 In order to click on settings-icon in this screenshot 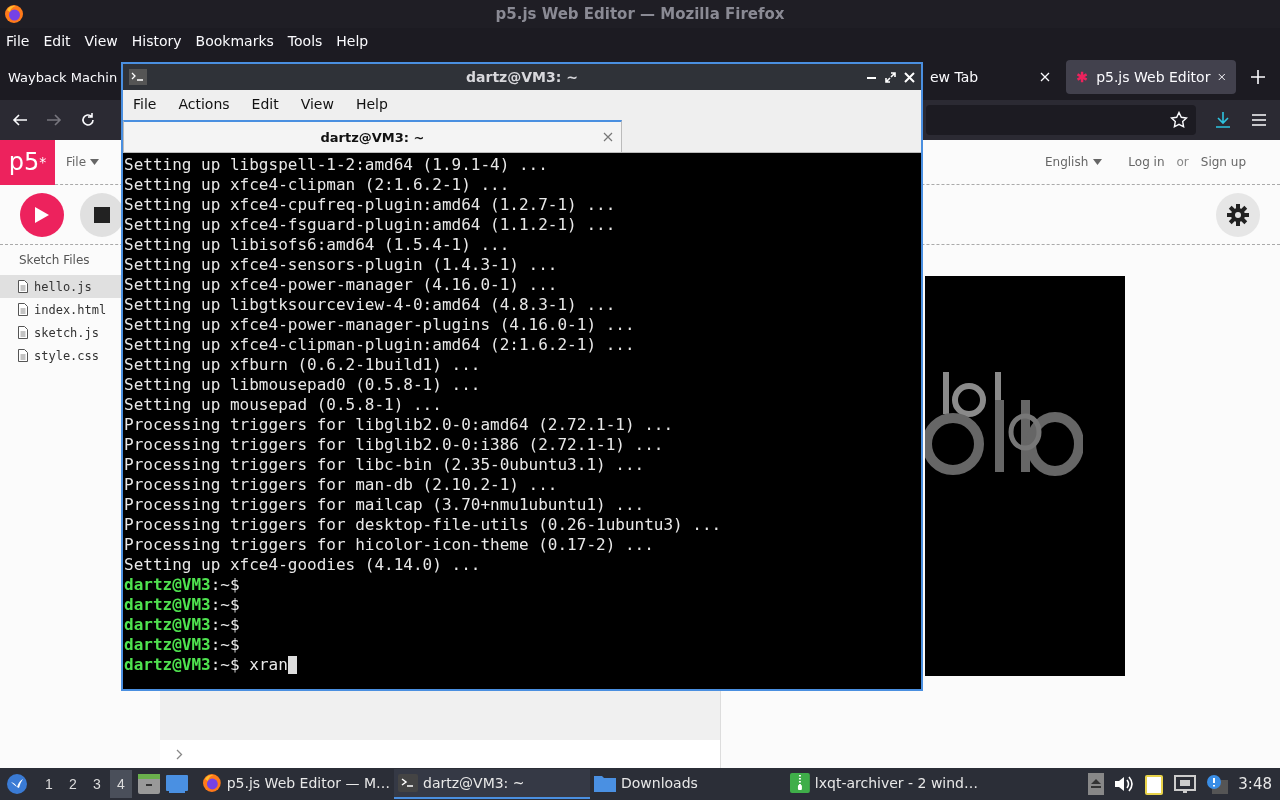, I will do `click(1238, 214)`.